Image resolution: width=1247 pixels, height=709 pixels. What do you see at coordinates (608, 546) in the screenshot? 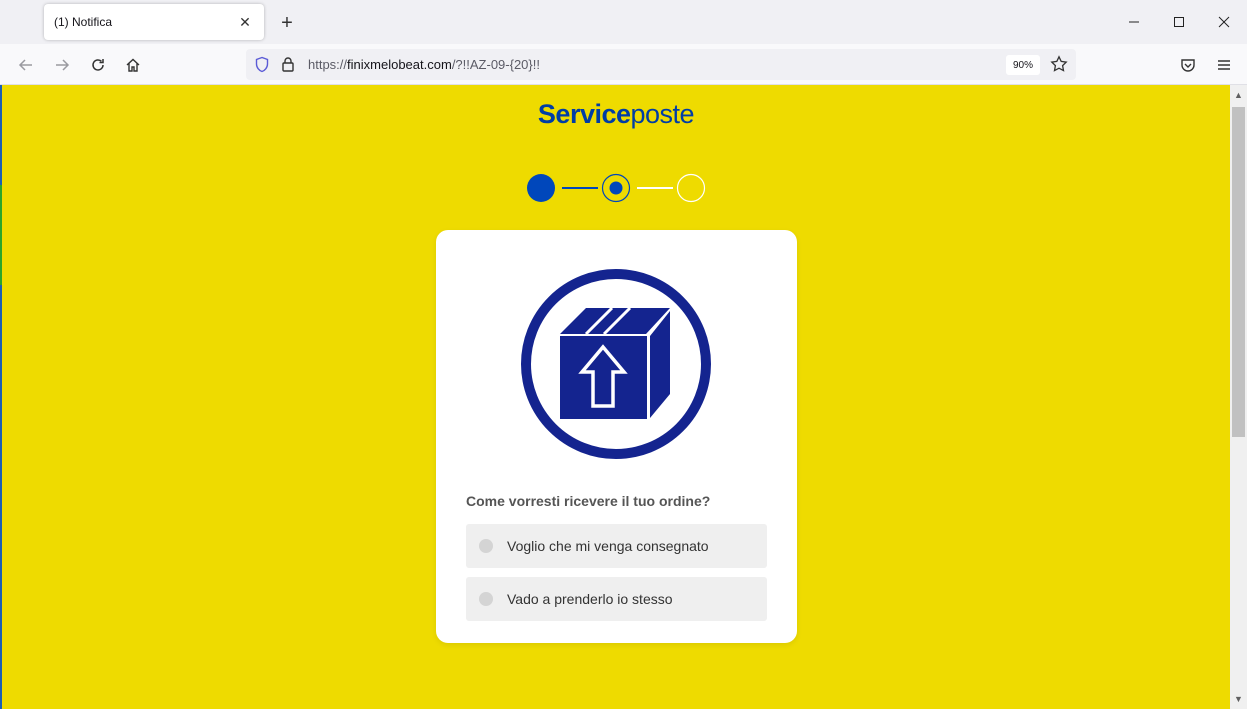
I see `option-label: Voglio che mi venga consegnato` at bounding box center [608, 546].